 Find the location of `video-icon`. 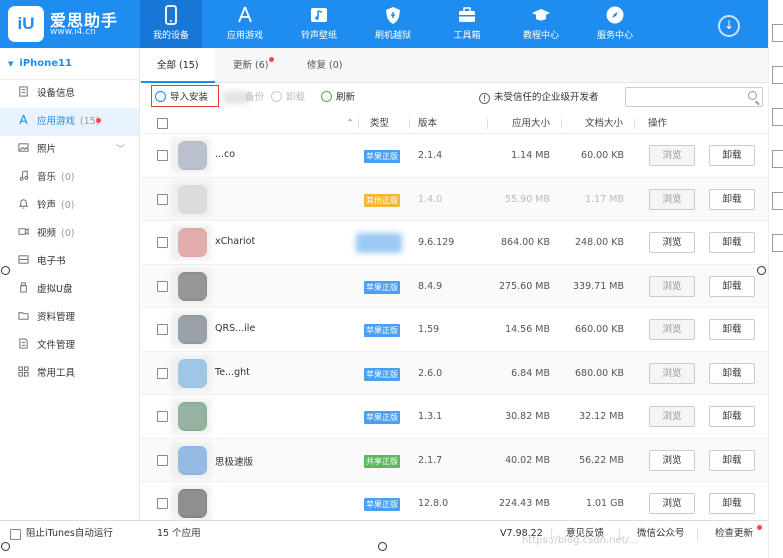

video-icon is located at coordinates (23, 231).